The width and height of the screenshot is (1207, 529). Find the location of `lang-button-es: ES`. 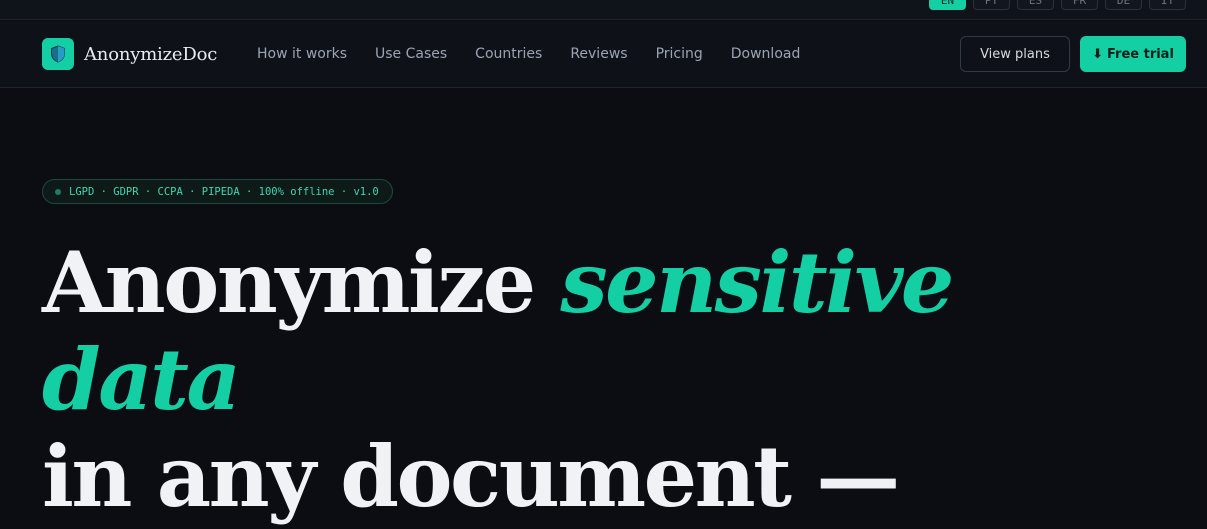

lang-button-es: ES is located at coordinates (1035, 5).